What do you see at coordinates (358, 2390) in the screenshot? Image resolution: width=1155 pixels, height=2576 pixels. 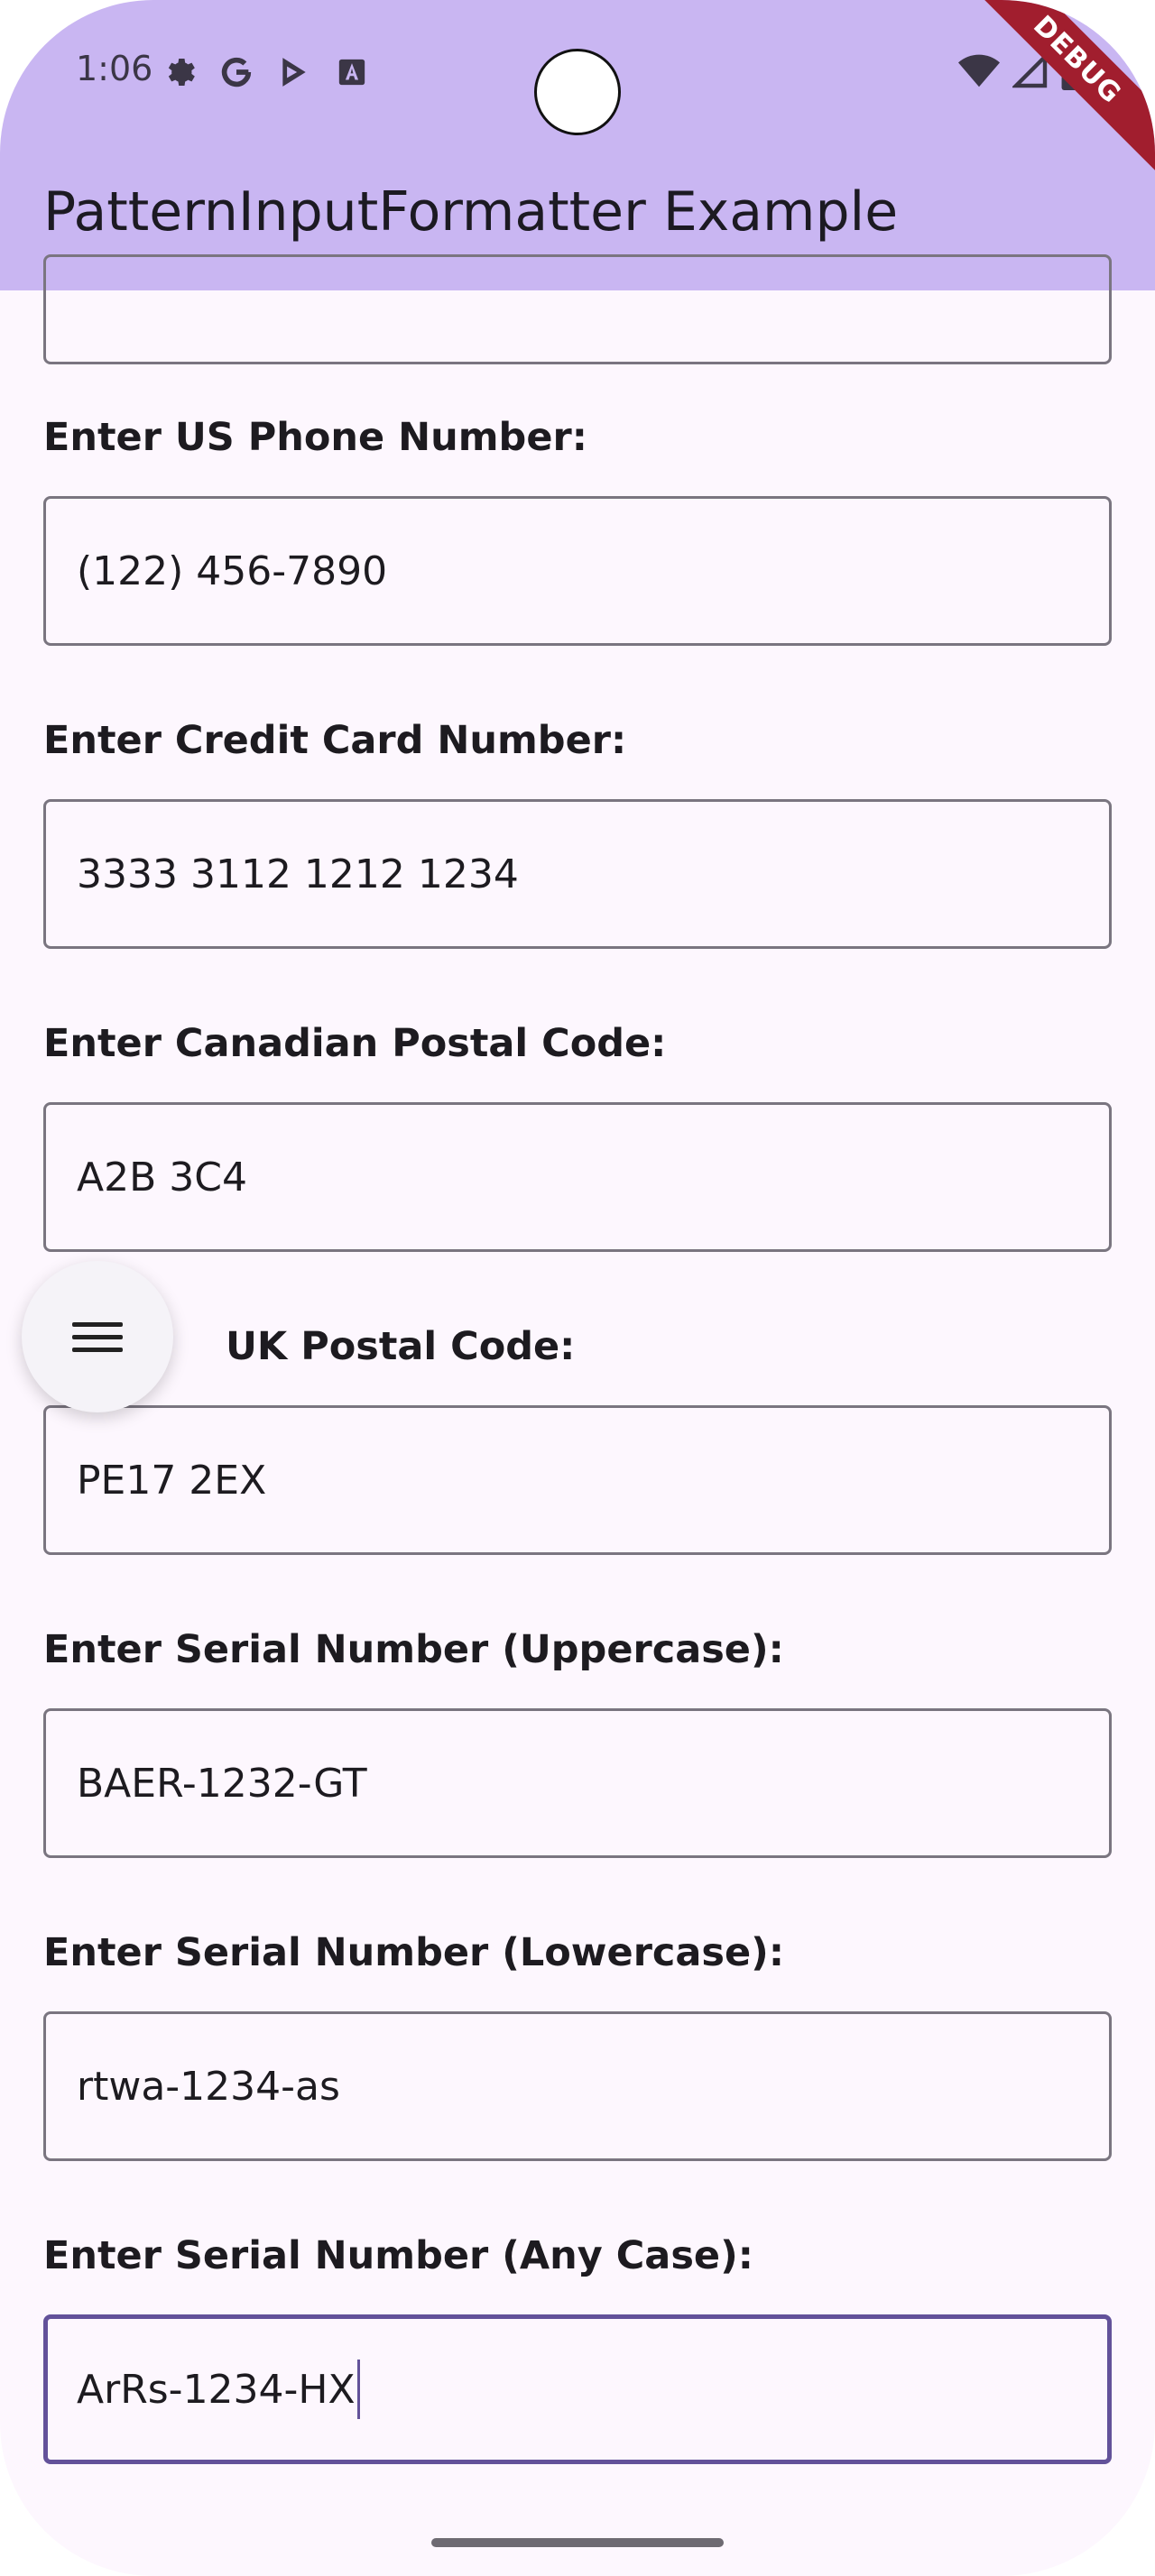 I see `text-cursor` at bounding box center [358, 2390].